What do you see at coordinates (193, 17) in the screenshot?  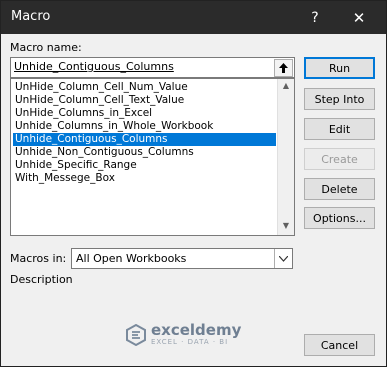 I see `title-bar: Macro ? ✕` at bounding box center [193, 17].